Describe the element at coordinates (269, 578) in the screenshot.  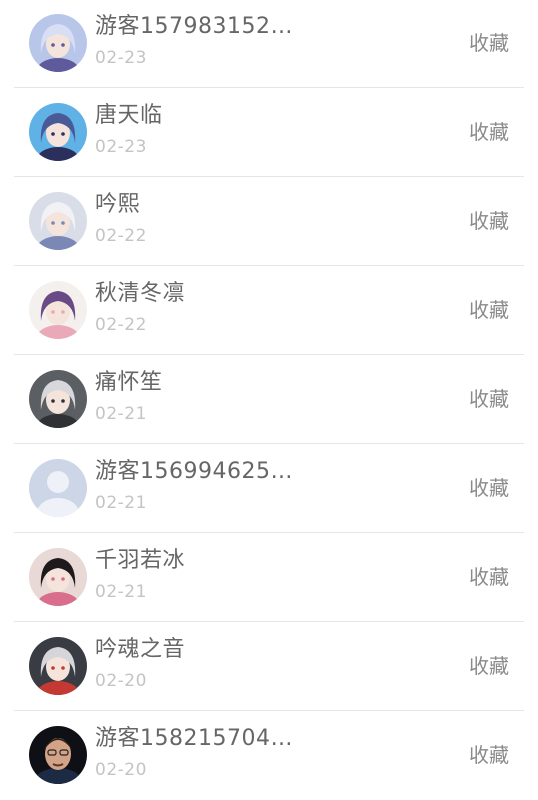
I see `list-item: 千羽若冰 02-21 收藏` at that location.